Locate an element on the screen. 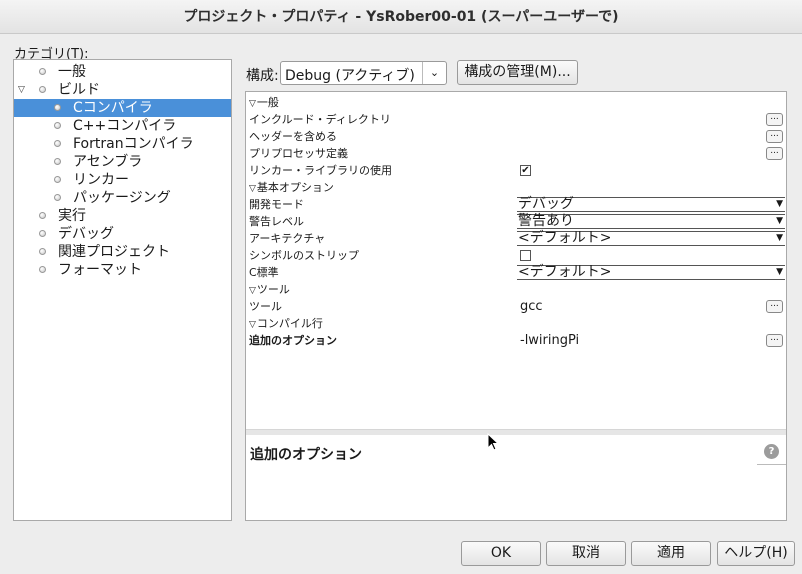 The height and width of the screenshot is (574, 802). tree-item: リンカー is located at coordinates (122, 180).